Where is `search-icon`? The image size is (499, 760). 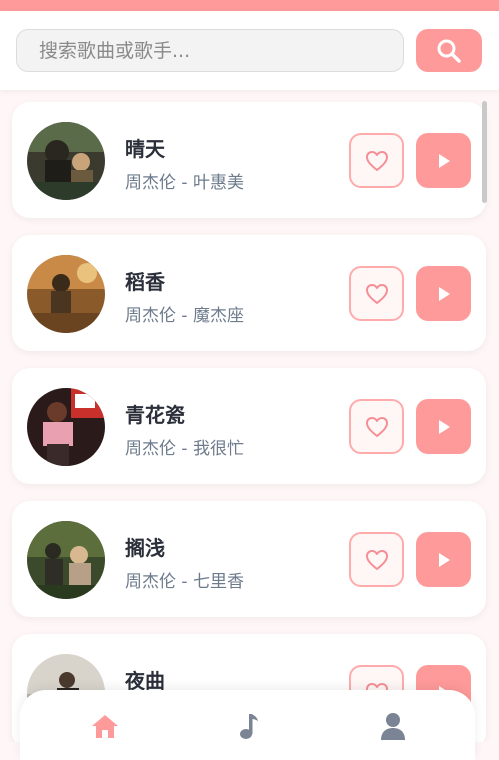 search-icon is located at coordinates (449, 51).